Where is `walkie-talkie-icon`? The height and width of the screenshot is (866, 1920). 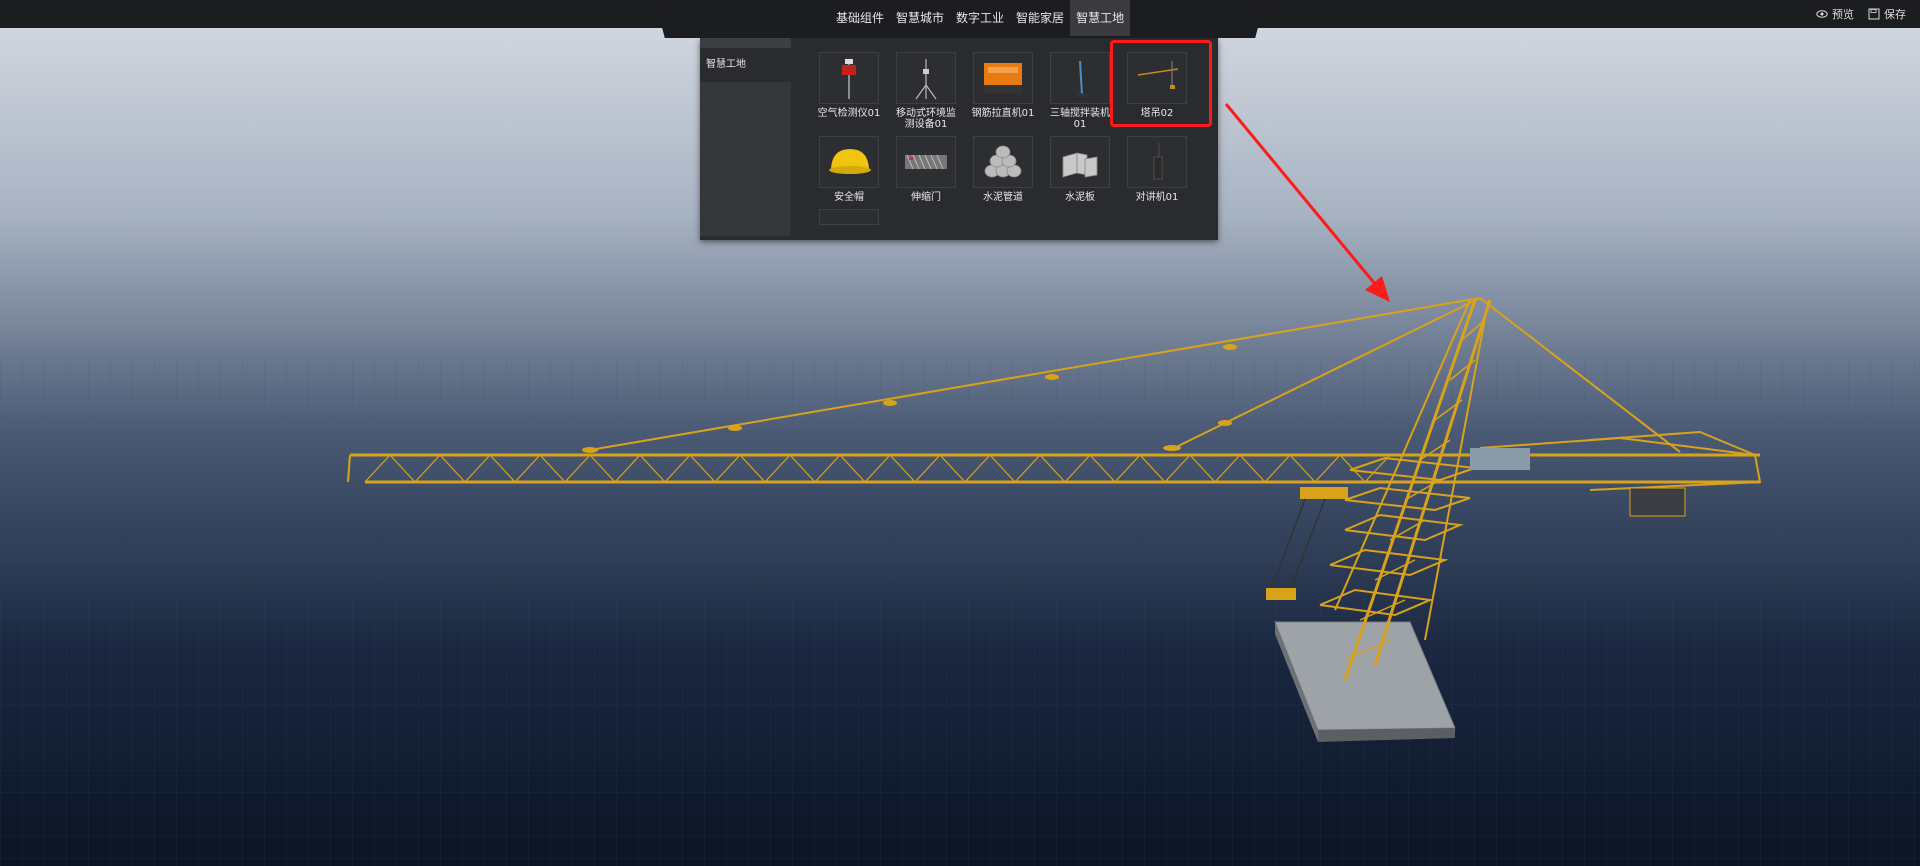
walkie-talkie-icon is located at coordinates (1158, 161).